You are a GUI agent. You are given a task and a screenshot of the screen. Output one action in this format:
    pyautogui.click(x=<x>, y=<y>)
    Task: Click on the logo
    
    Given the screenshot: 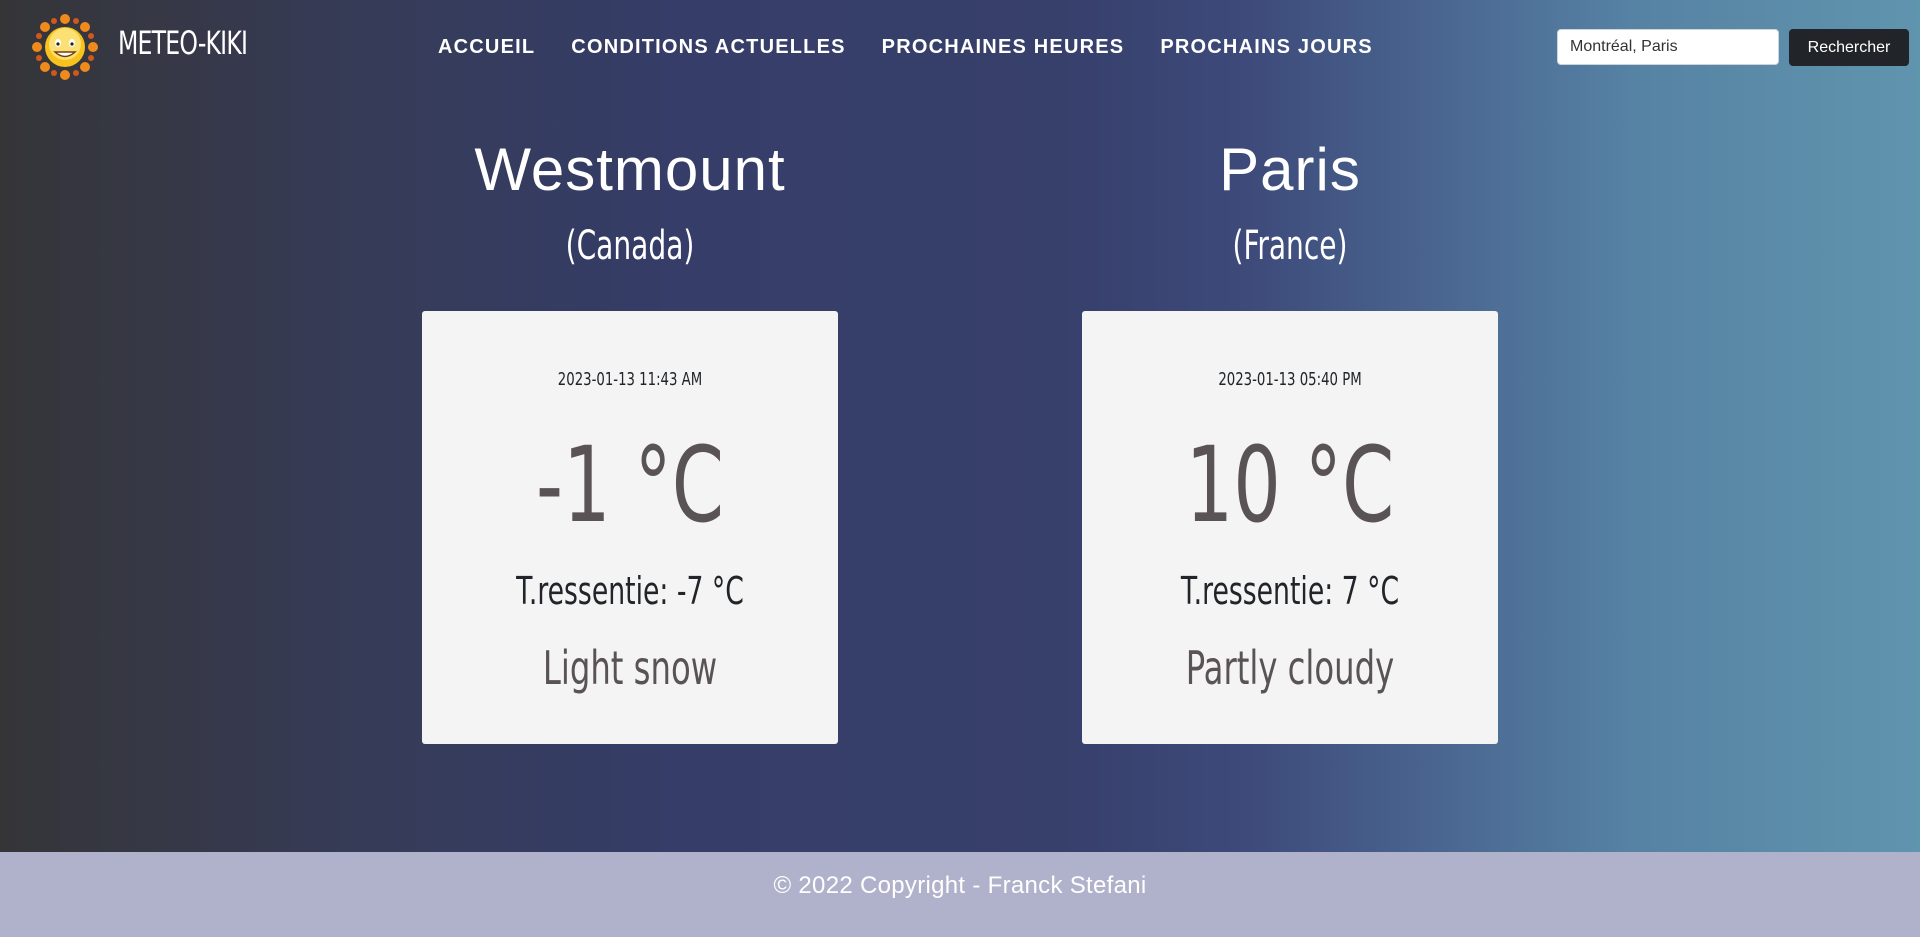 What is the action you would take?
    pyautogui.click(x=65, y=47)
    